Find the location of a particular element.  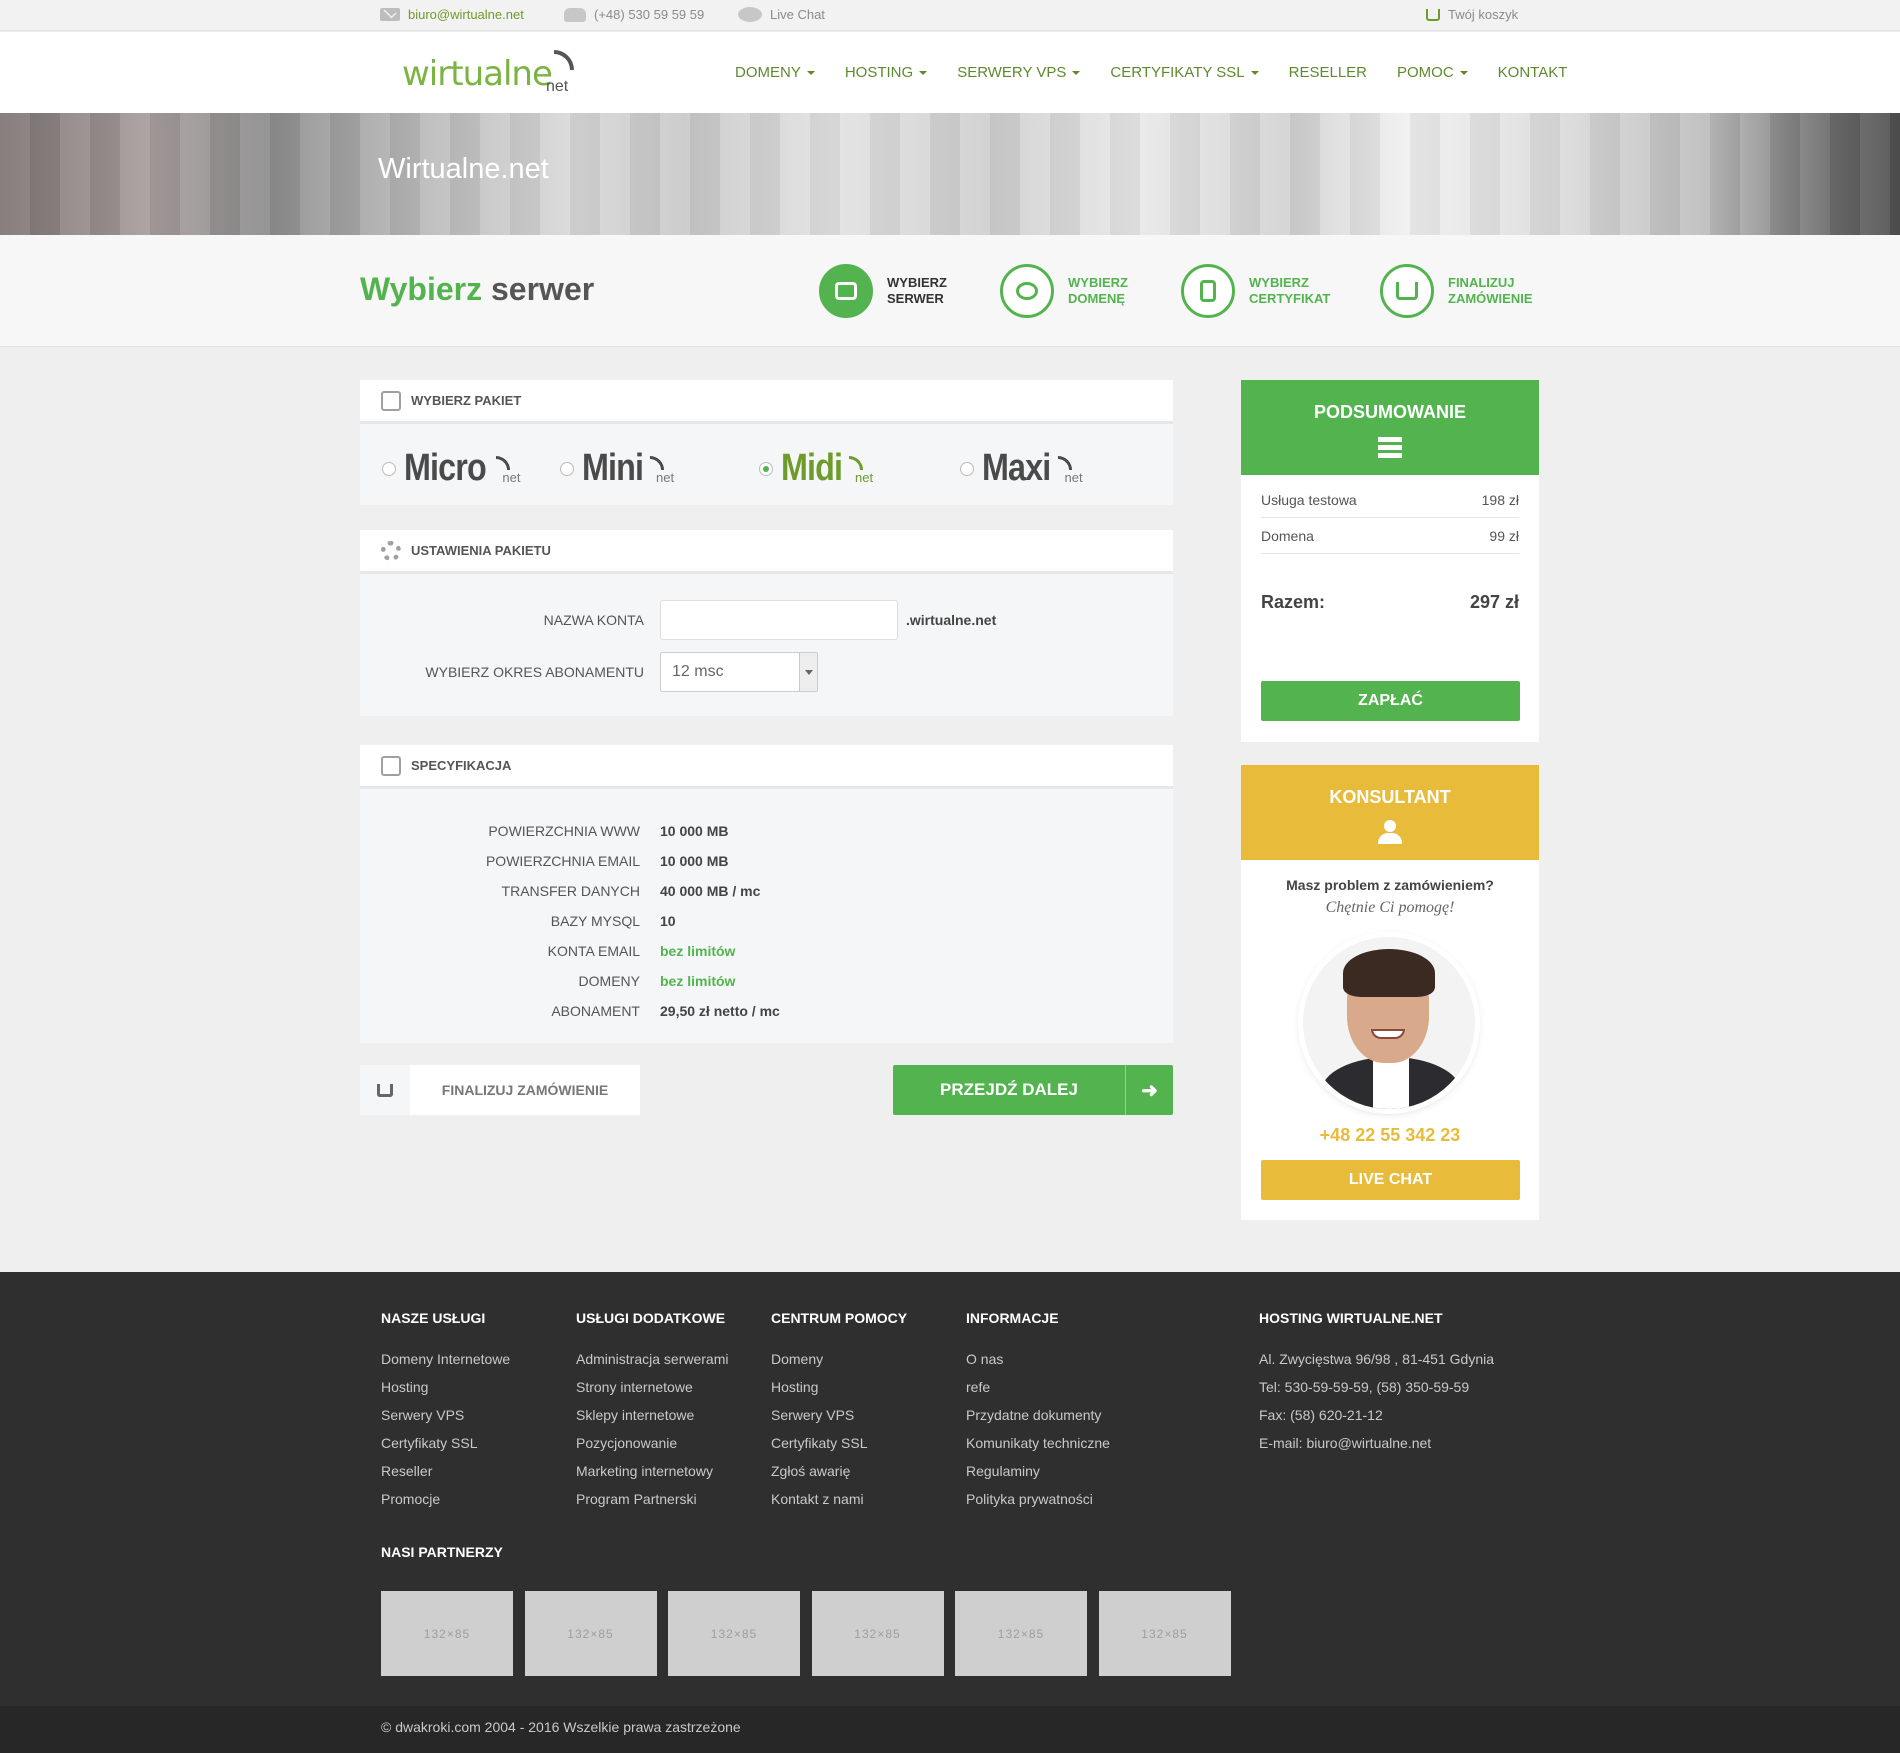

footer-link: refe is located at coordinates (1038, 1393).